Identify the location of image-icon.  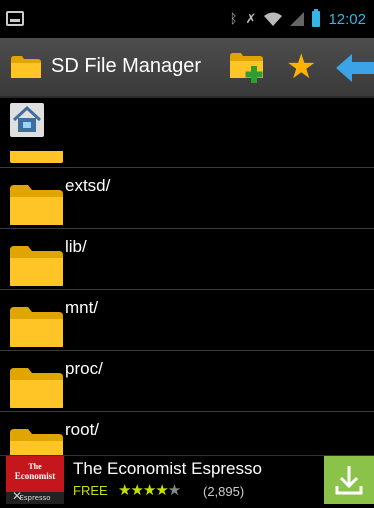
(15, 18).